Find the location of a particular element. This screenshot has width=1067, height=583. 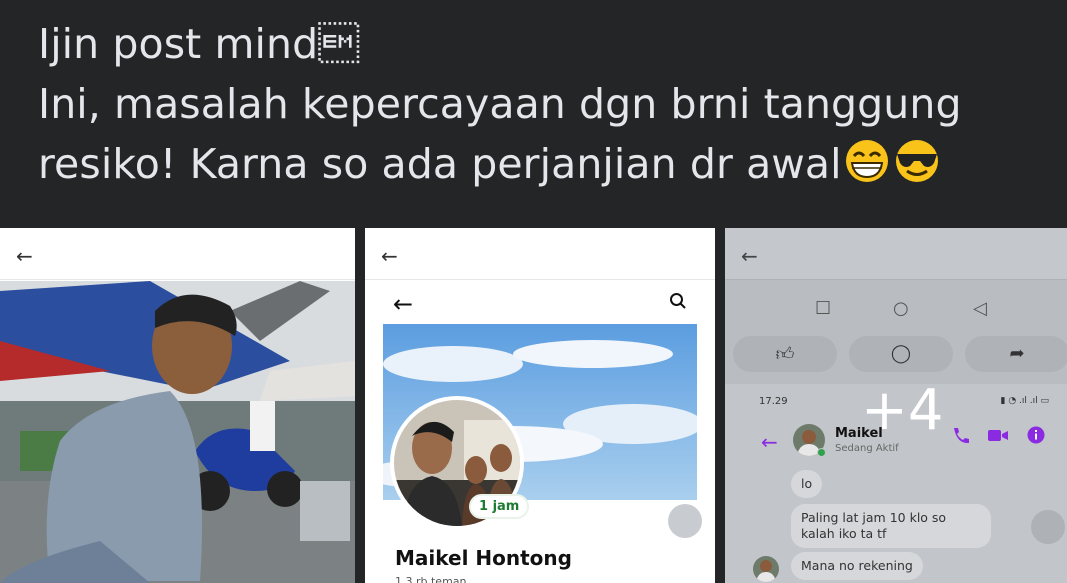

share-icon: ➦ is located at coordinates (1017, 353).